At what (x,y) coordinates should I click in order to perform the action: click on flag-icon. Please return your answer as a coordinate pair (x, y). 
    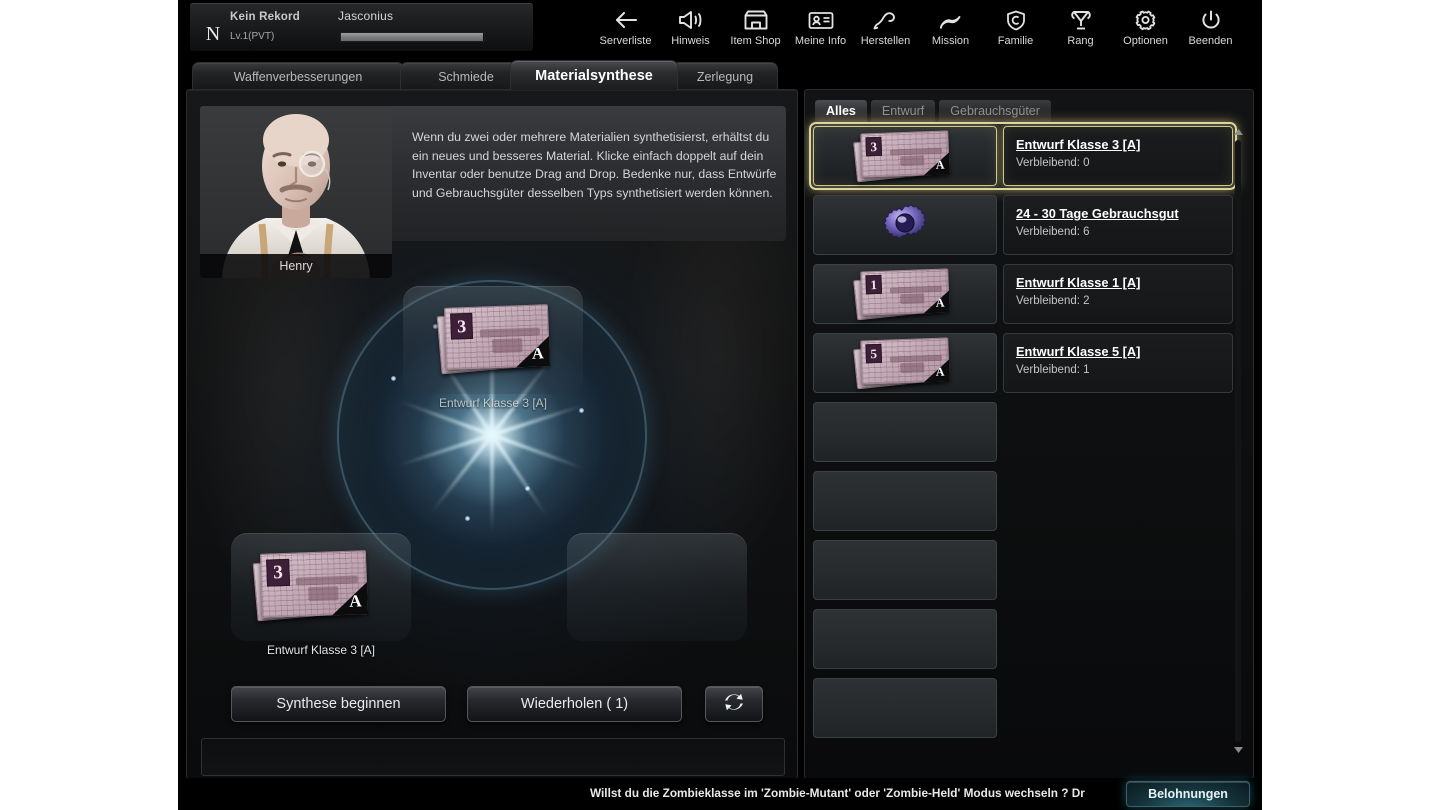
    Looking at the image, I should click on (951, 19).